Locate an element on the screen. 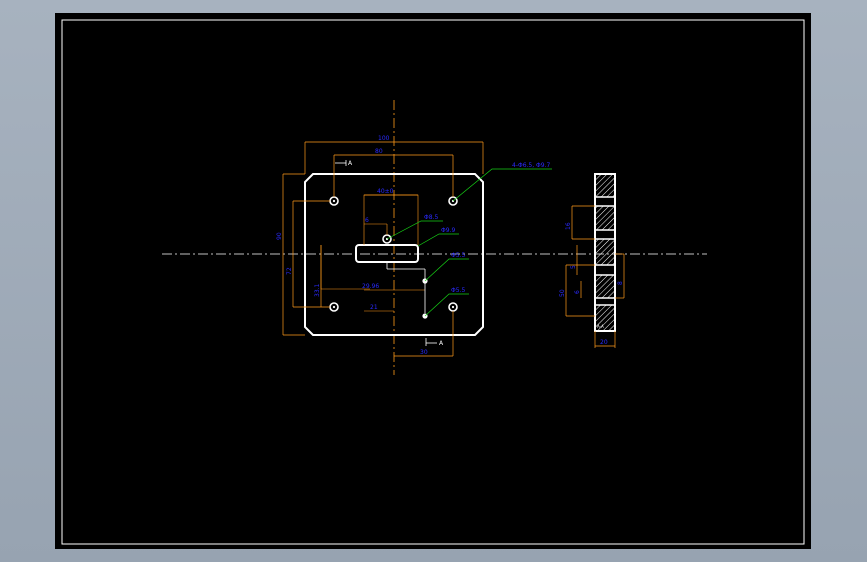 This screenshot has height=562, width=867. side-hatch-lower-mid is located at coordinates (605, 252).